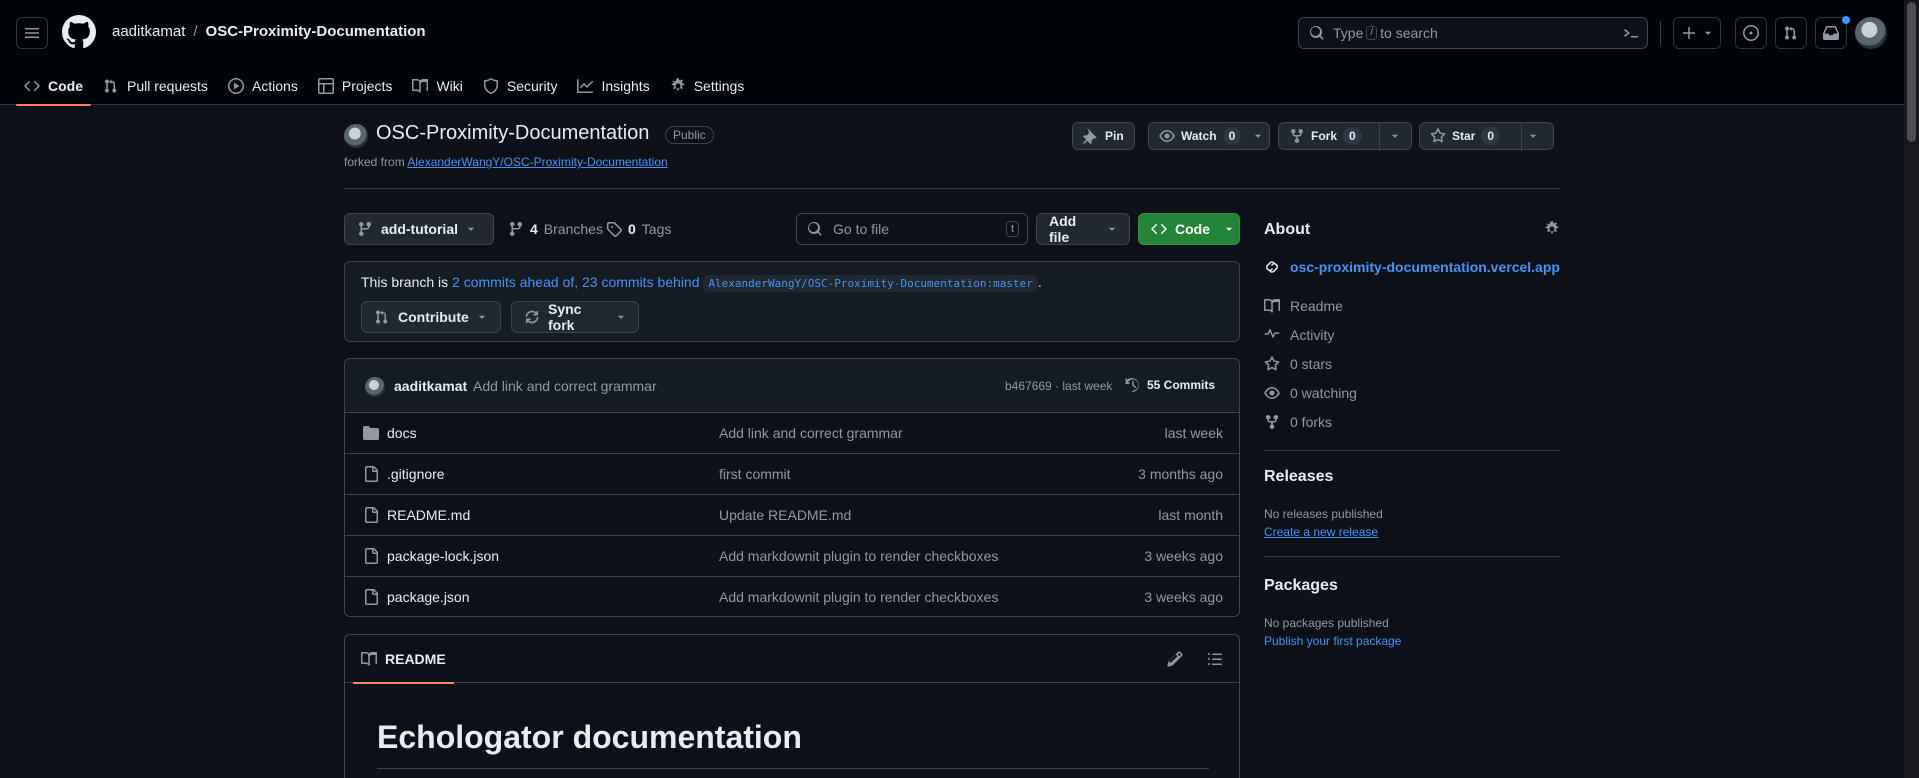 This screenshot has height=778, width=1919. I want to click on tab-security: Security, so click(520, 85).